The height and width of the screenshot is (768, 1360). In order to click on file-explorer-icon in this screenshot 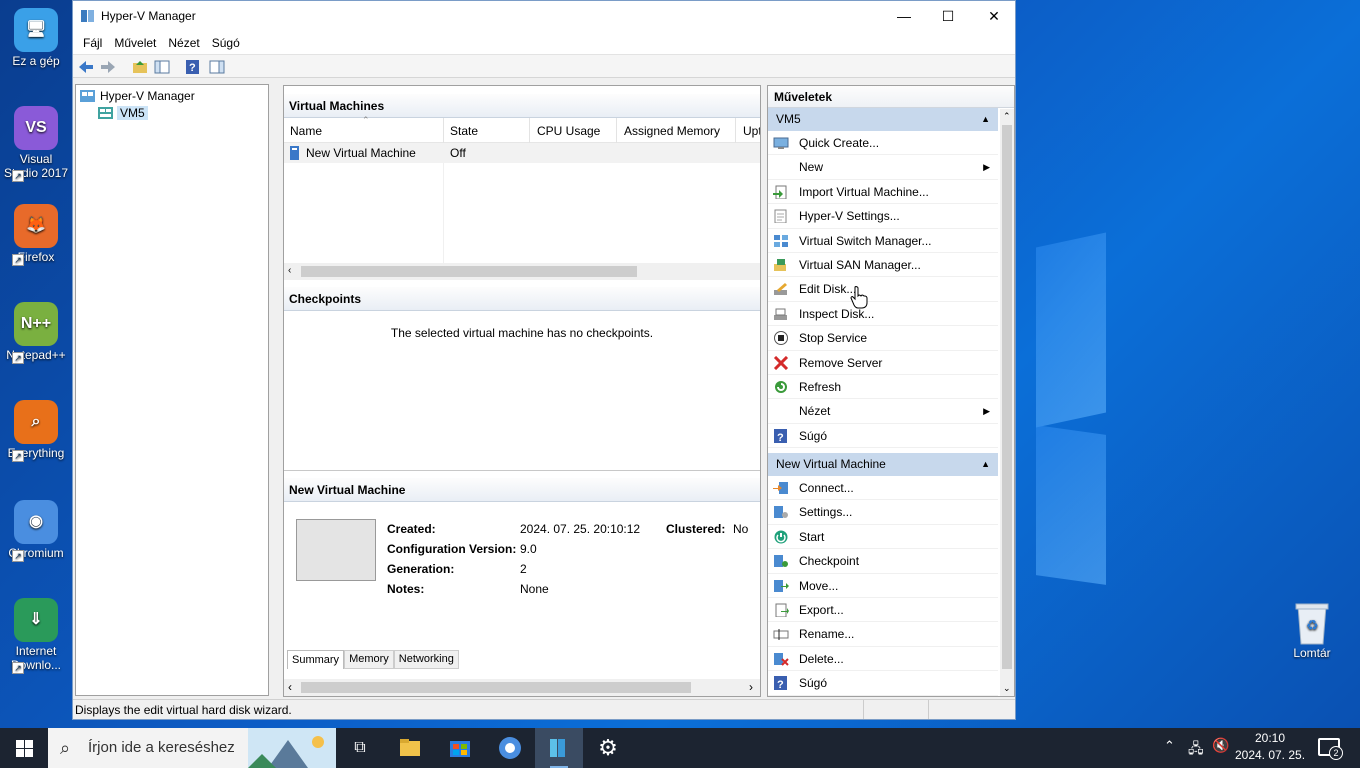, I will do `click(410, 748)`.